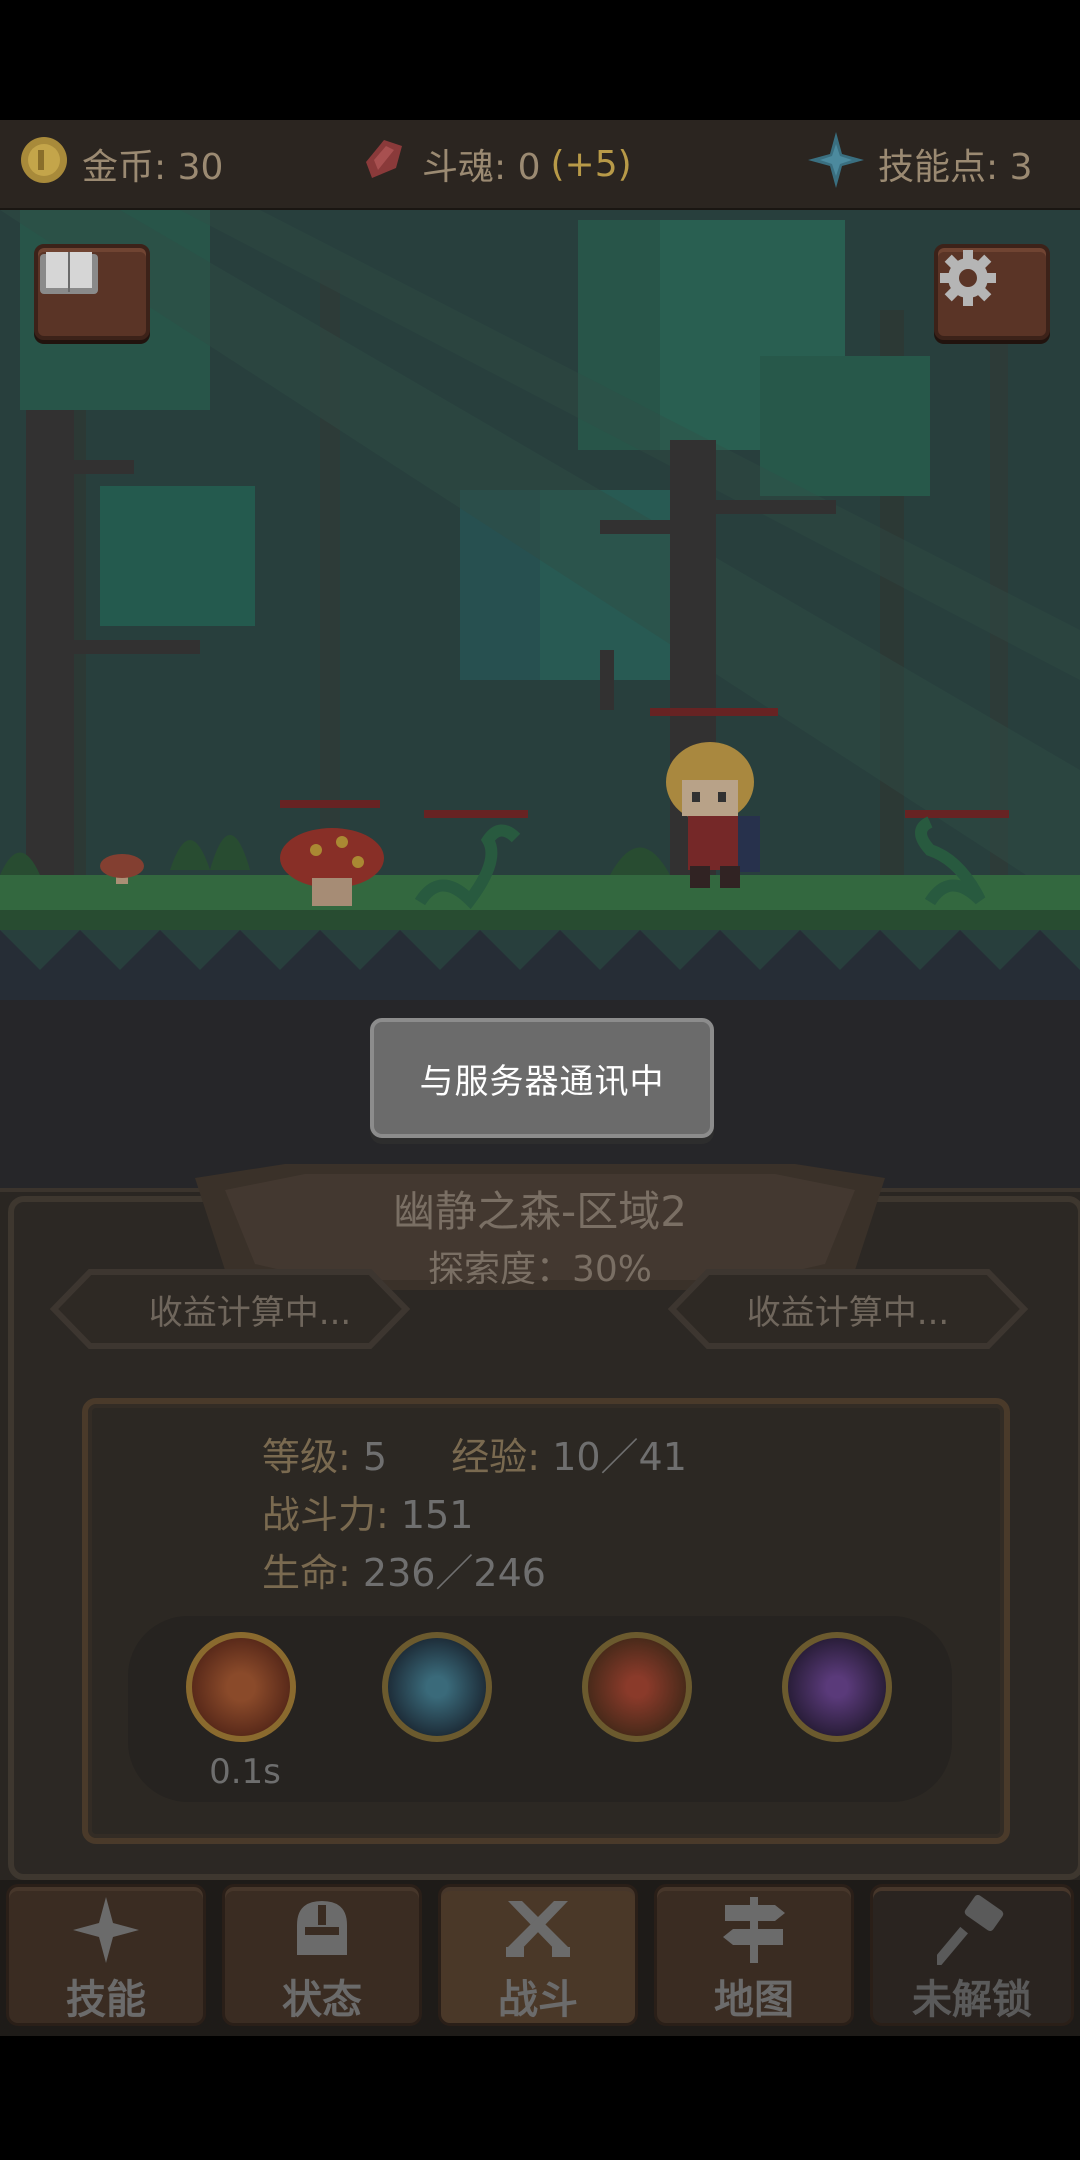 Image resolution: width=1080 pixels, height=2160 pixels. Describe the element at coordinates (836, 164) in the screenshot. I see `star-sparkle-icon` at that location.